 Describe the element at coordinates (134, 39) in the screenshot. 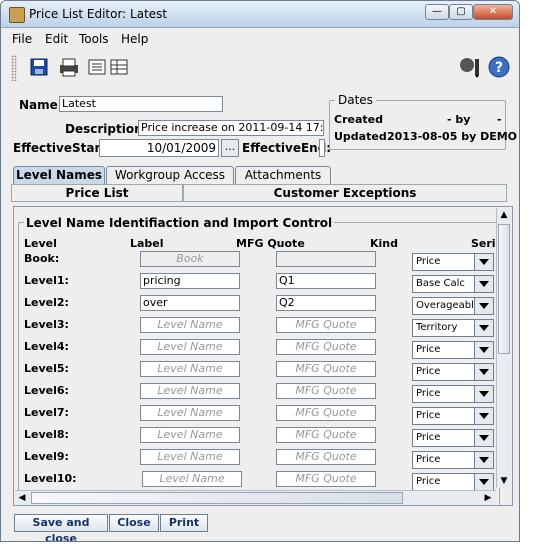

I see `menu-help: Help` at that location.